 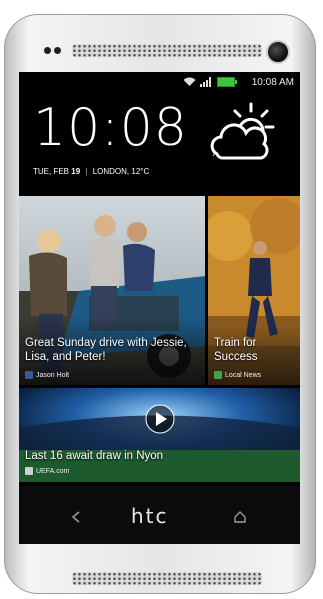 I want to click on home-icon, so click(x=240, y=517).